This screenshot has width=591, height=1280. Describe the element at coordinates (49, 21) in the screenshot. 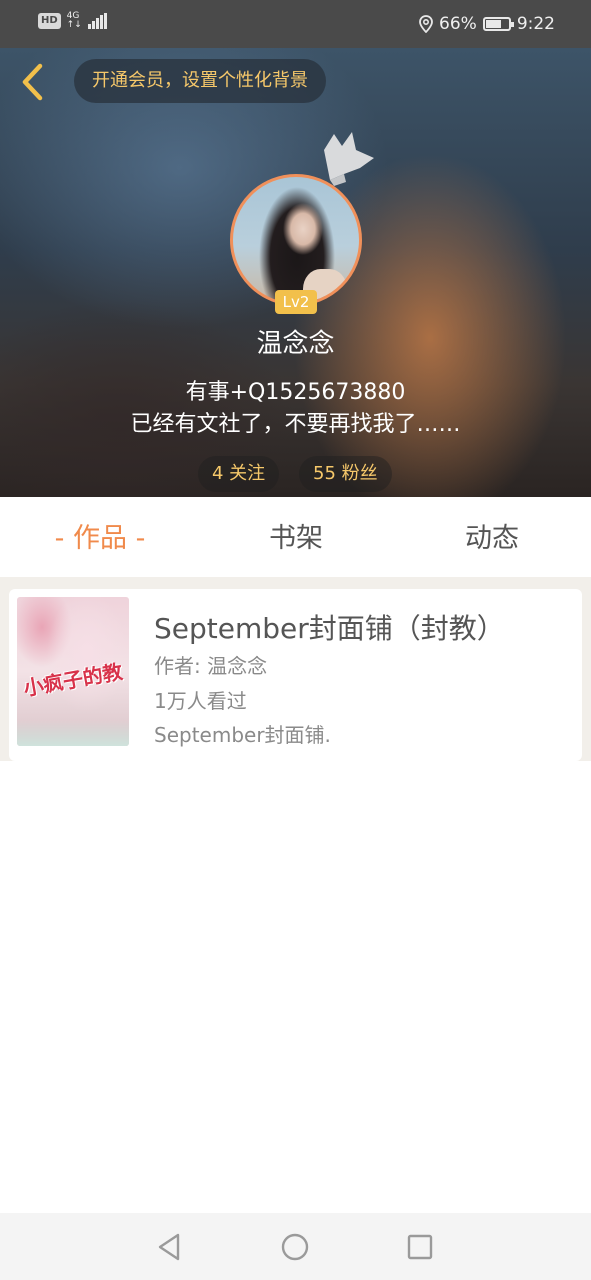

I see `hd-badge: HD` at that location.